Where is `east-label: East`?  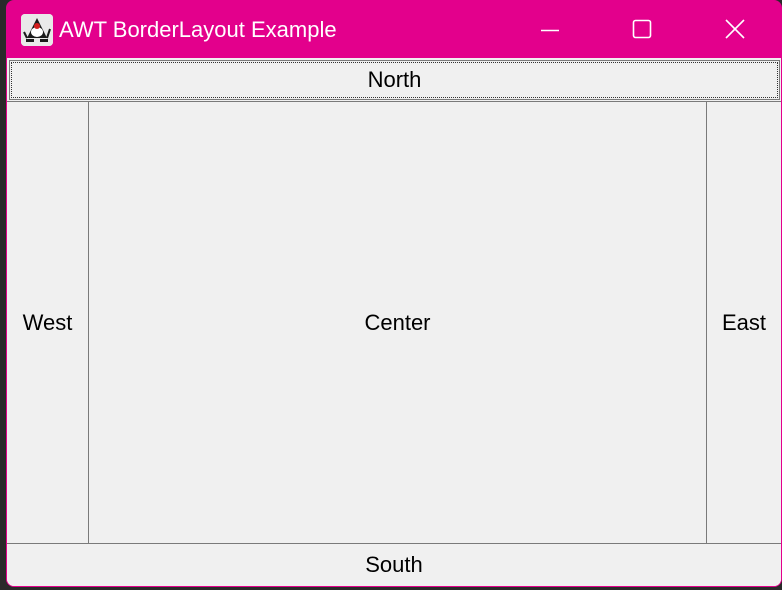 east-label: East is located at coordinates (744, 322).